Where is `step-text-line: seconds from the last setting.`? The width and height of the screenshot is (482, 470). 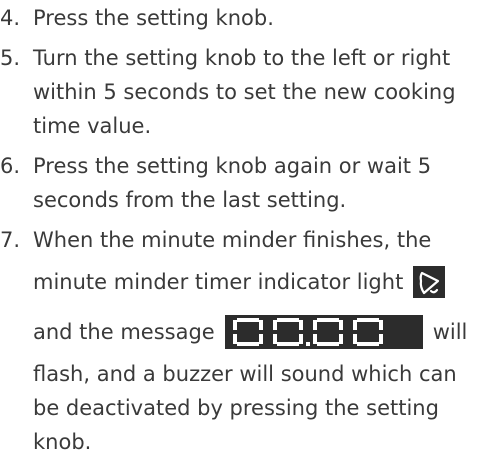
step-text-line: seconds from the last setting. is located at coordinates (190, 200).